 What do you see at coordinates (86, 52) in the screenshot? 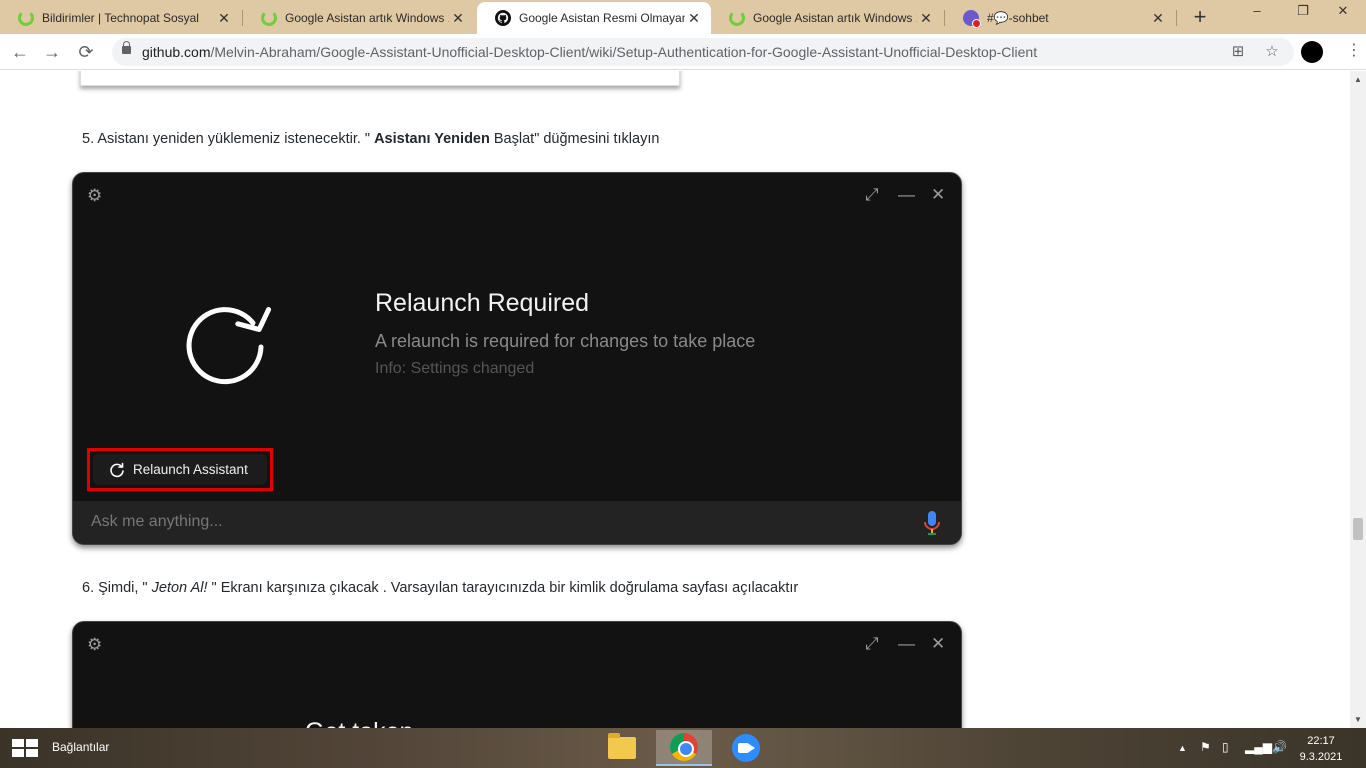
I see `reload-icon: ⟳` at bounding box center [86, 52].